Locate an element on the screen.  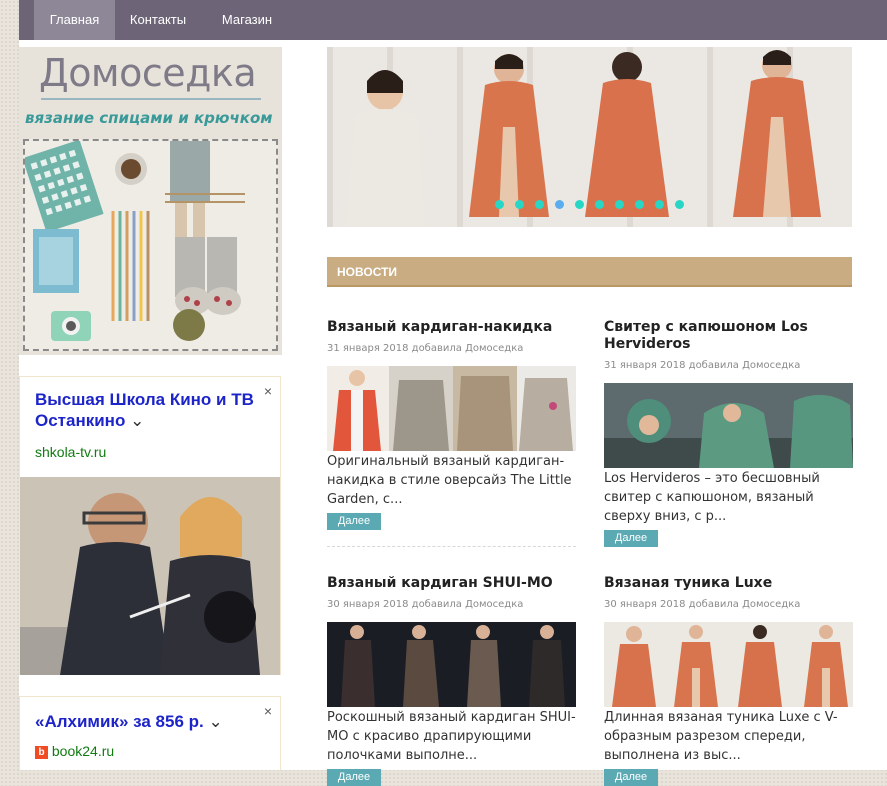
logo-title: Домоседка is located at coordinates (148, 73).